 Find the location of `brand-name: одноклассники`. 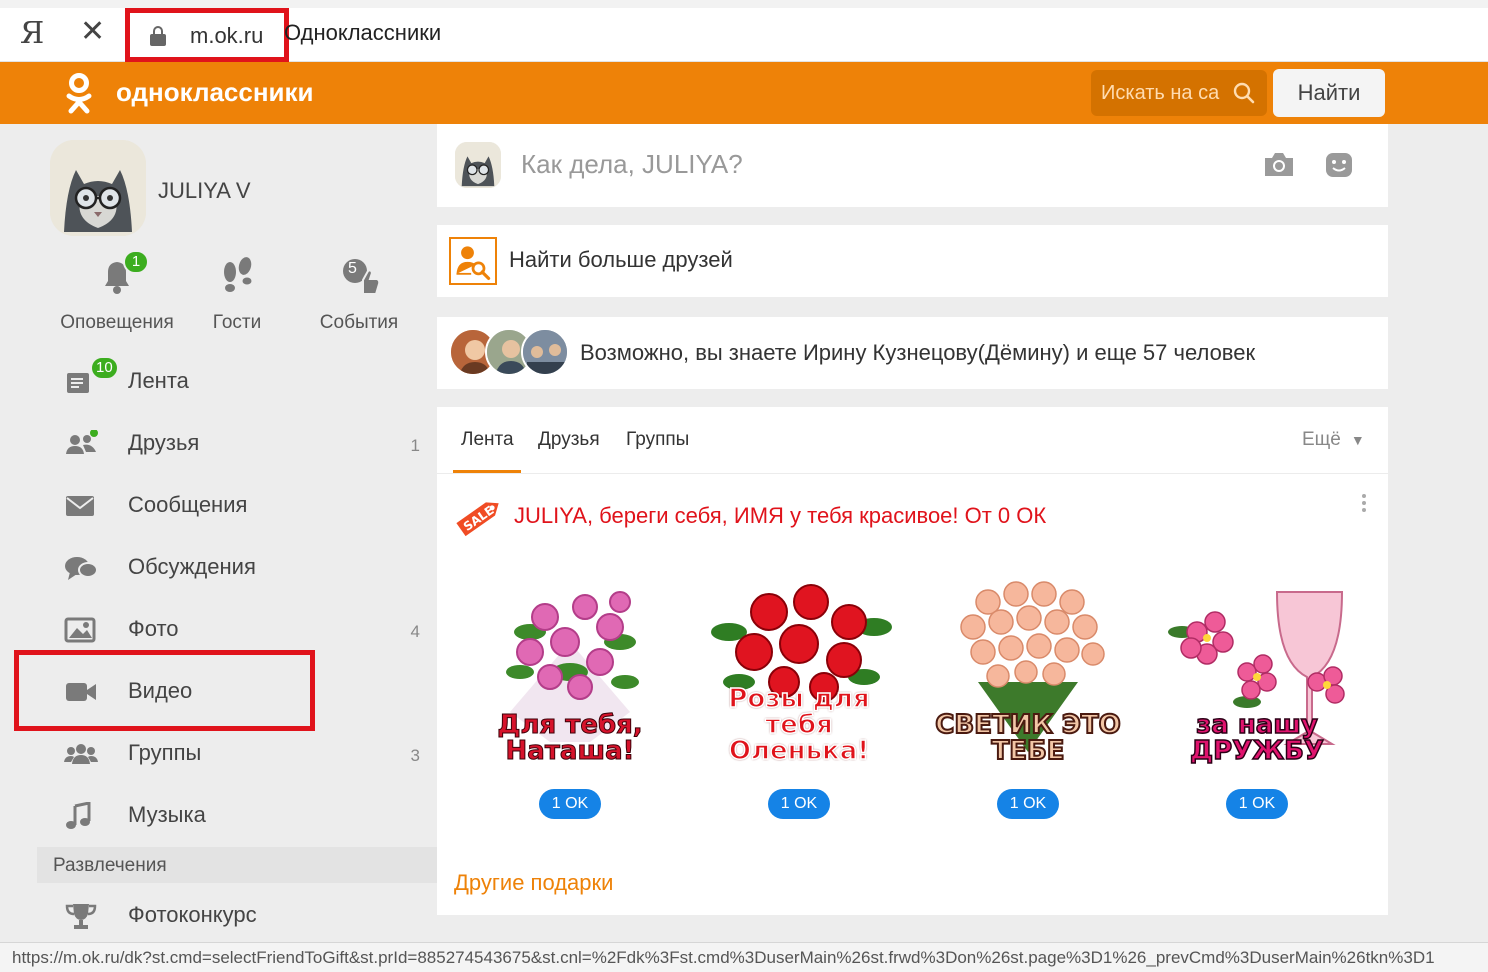

brand-name: одноклассники is located at coordinates (215, 92).